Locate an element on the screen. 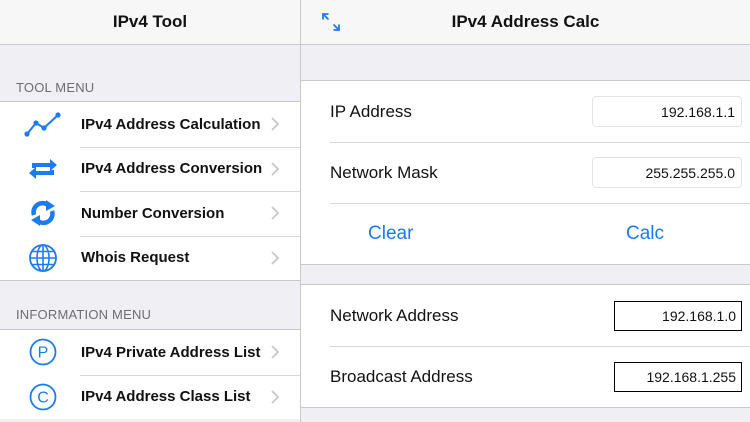 The image size is (750, 422). menu-item-ipv4-address-class-list: C IPv4 Address Class List is located at coordinates (150, 397).